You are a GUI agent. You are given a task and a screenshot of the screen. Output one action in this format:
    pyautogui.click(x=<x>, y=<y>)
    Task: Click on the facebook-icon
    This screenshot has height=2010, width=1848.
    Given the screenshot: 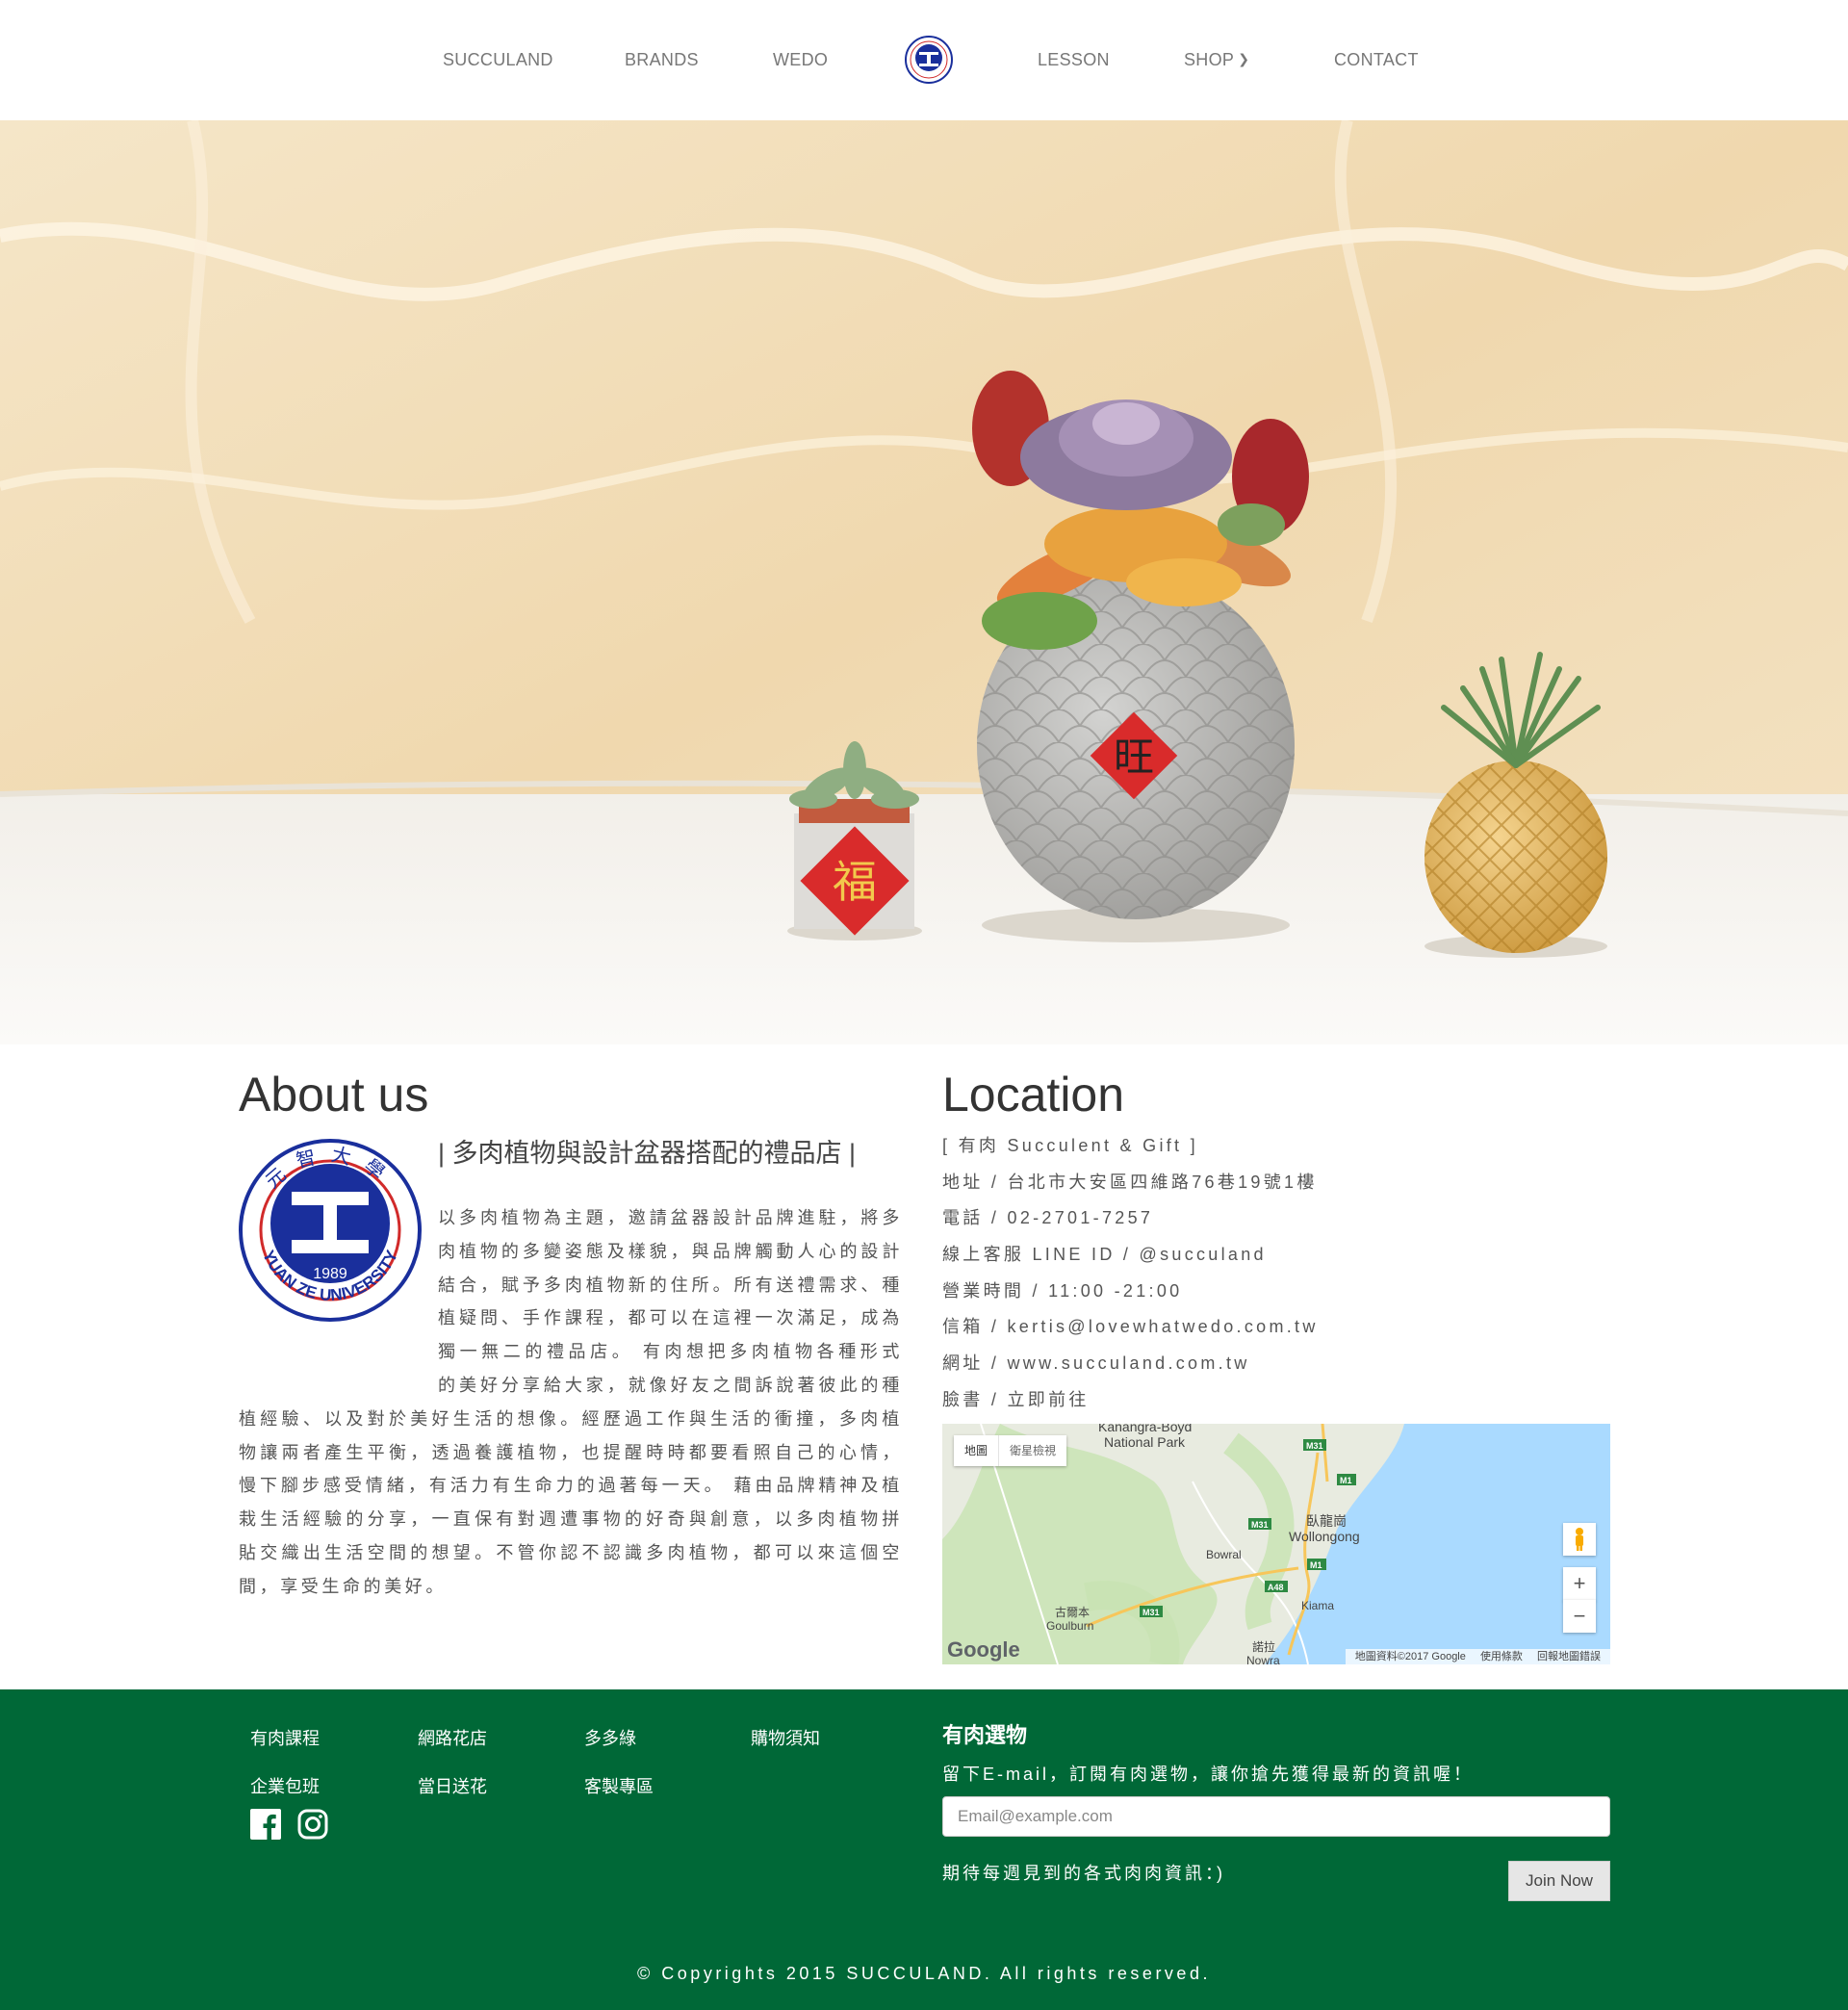 What is the action you would take?
    pyautogui.click(x=265, y=1825)
    